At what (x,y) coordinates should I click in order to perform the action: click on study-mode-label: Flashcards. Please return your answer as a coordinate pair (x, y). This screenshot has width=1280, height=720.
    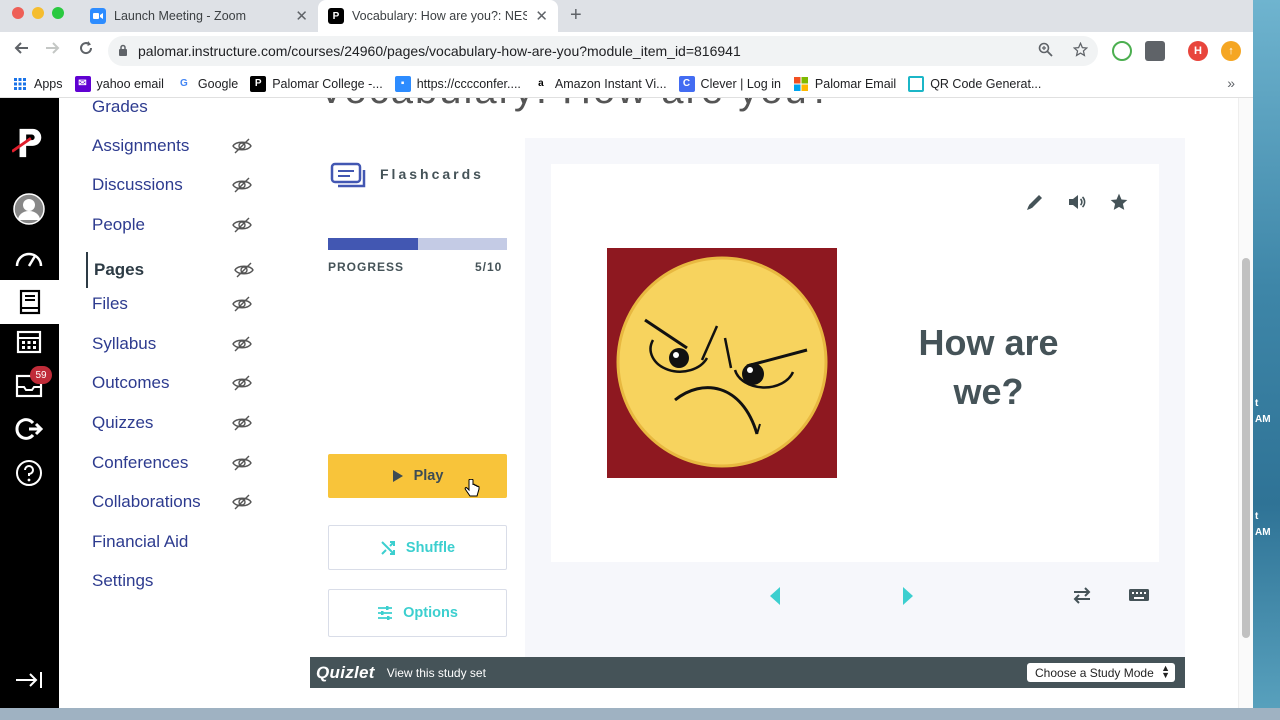
    Looking at the image, I should click on (432, 174).